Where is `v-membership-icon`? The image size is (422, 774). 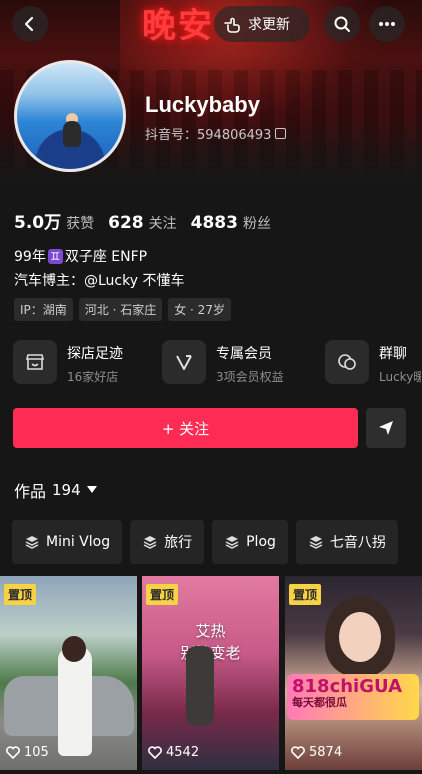 v-membership-icon is located at coordinates (184, 362).